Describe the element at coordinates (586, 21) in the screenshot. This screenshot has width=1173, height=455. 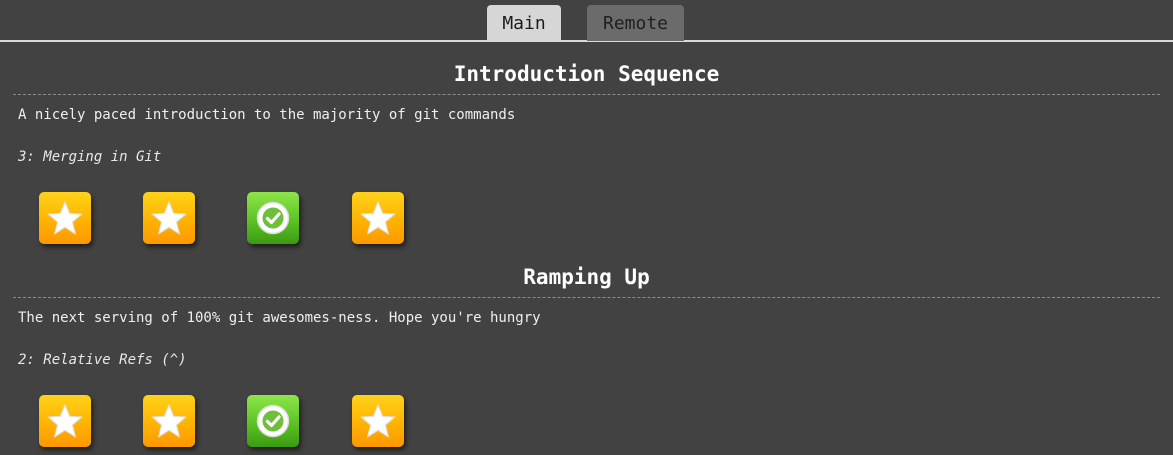
I see `tab-bar: Main Remote` at that location.